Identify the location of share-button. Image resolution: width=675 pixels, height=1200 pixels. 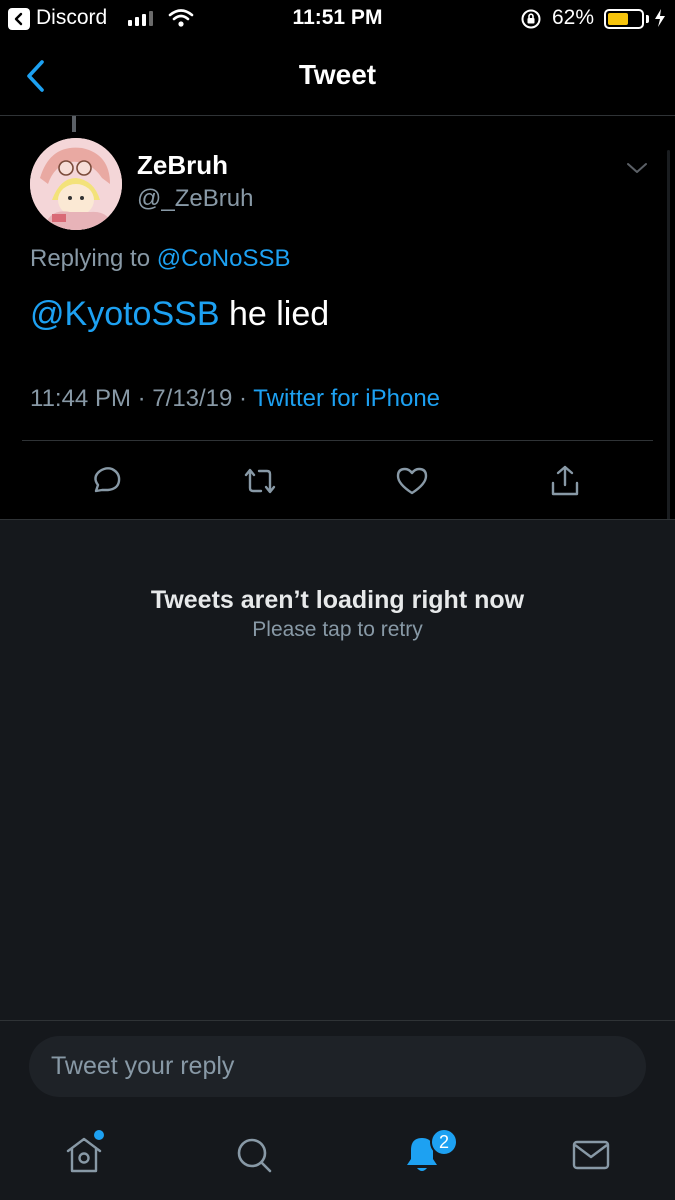
(565, 481).